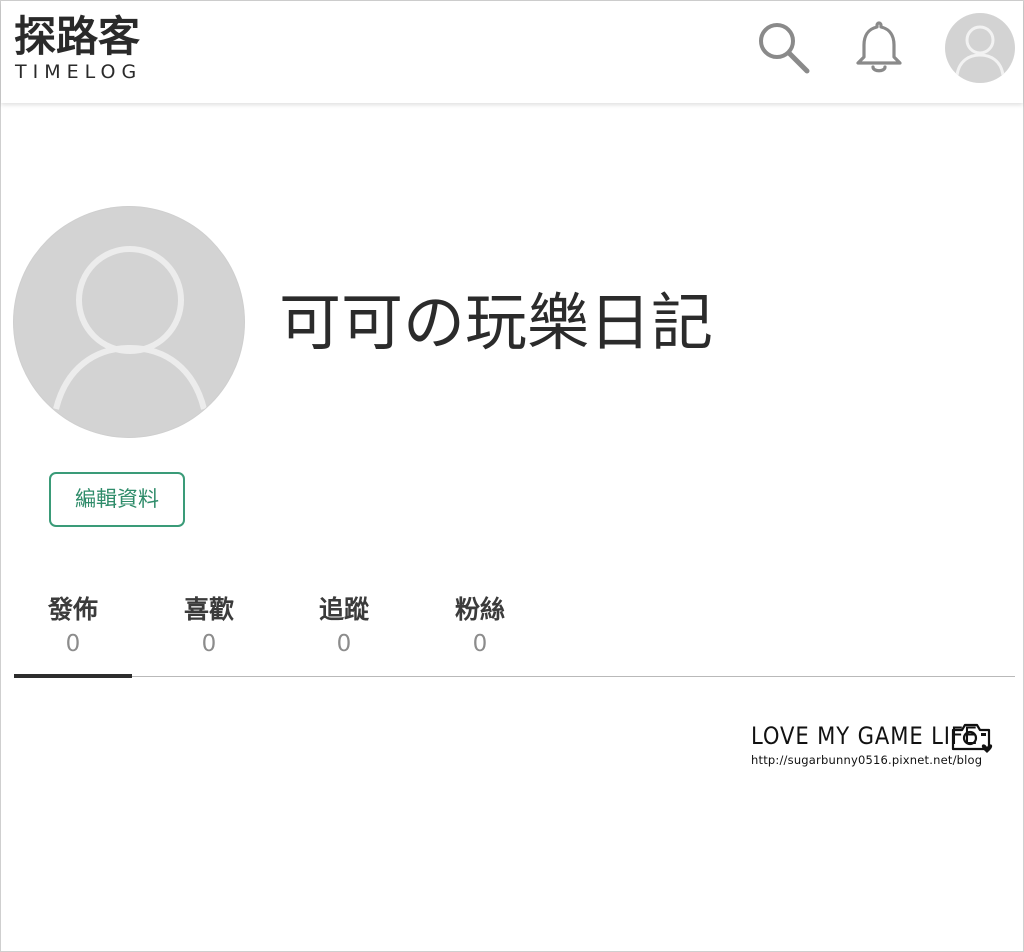  Describe the element at coordinates (512, 52) in the screenshot. I see `top-header: 探路客 TIMELOG` at that location.